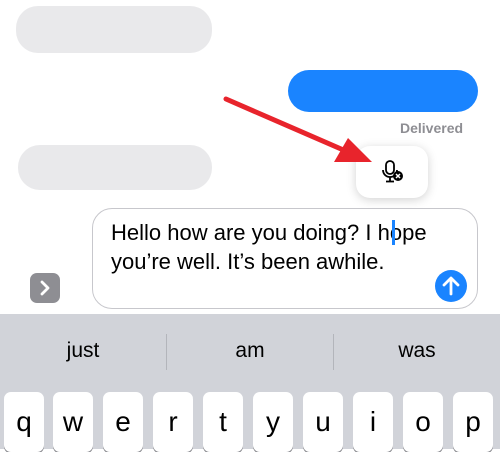 The width and height of the screenshot is (500, 452). Describe the element at coordinates (393, 232) in the screenshot. I see `text-caret` at that location.